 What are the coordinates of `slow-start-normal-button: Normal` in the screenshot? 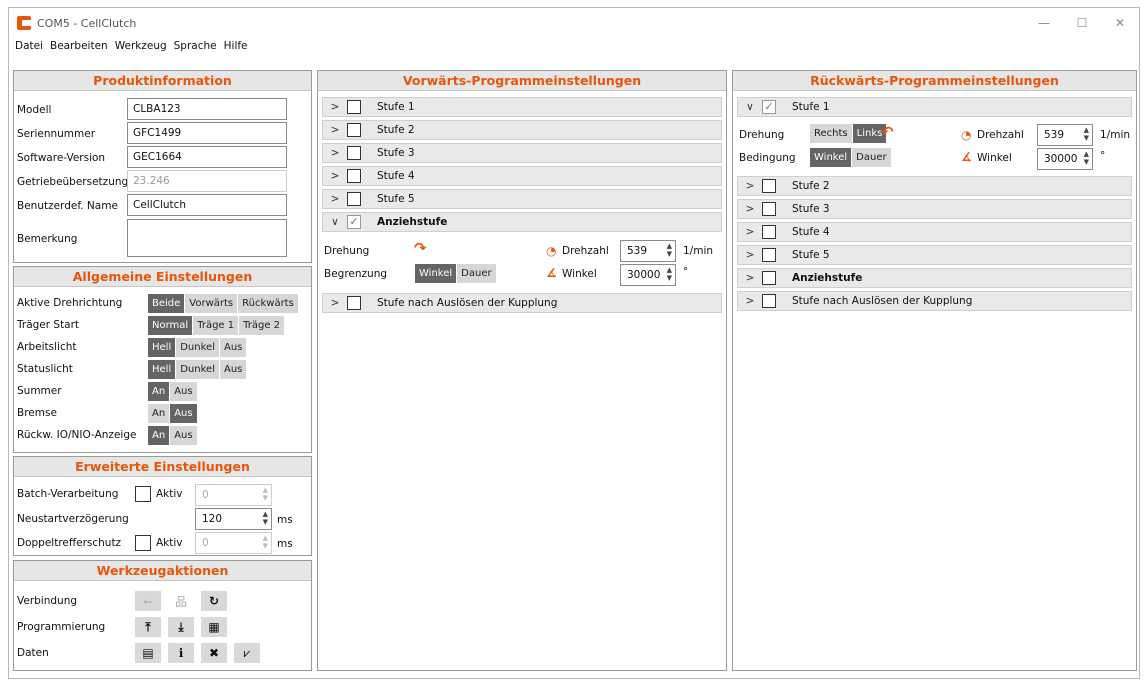 It's located at (170, 325).